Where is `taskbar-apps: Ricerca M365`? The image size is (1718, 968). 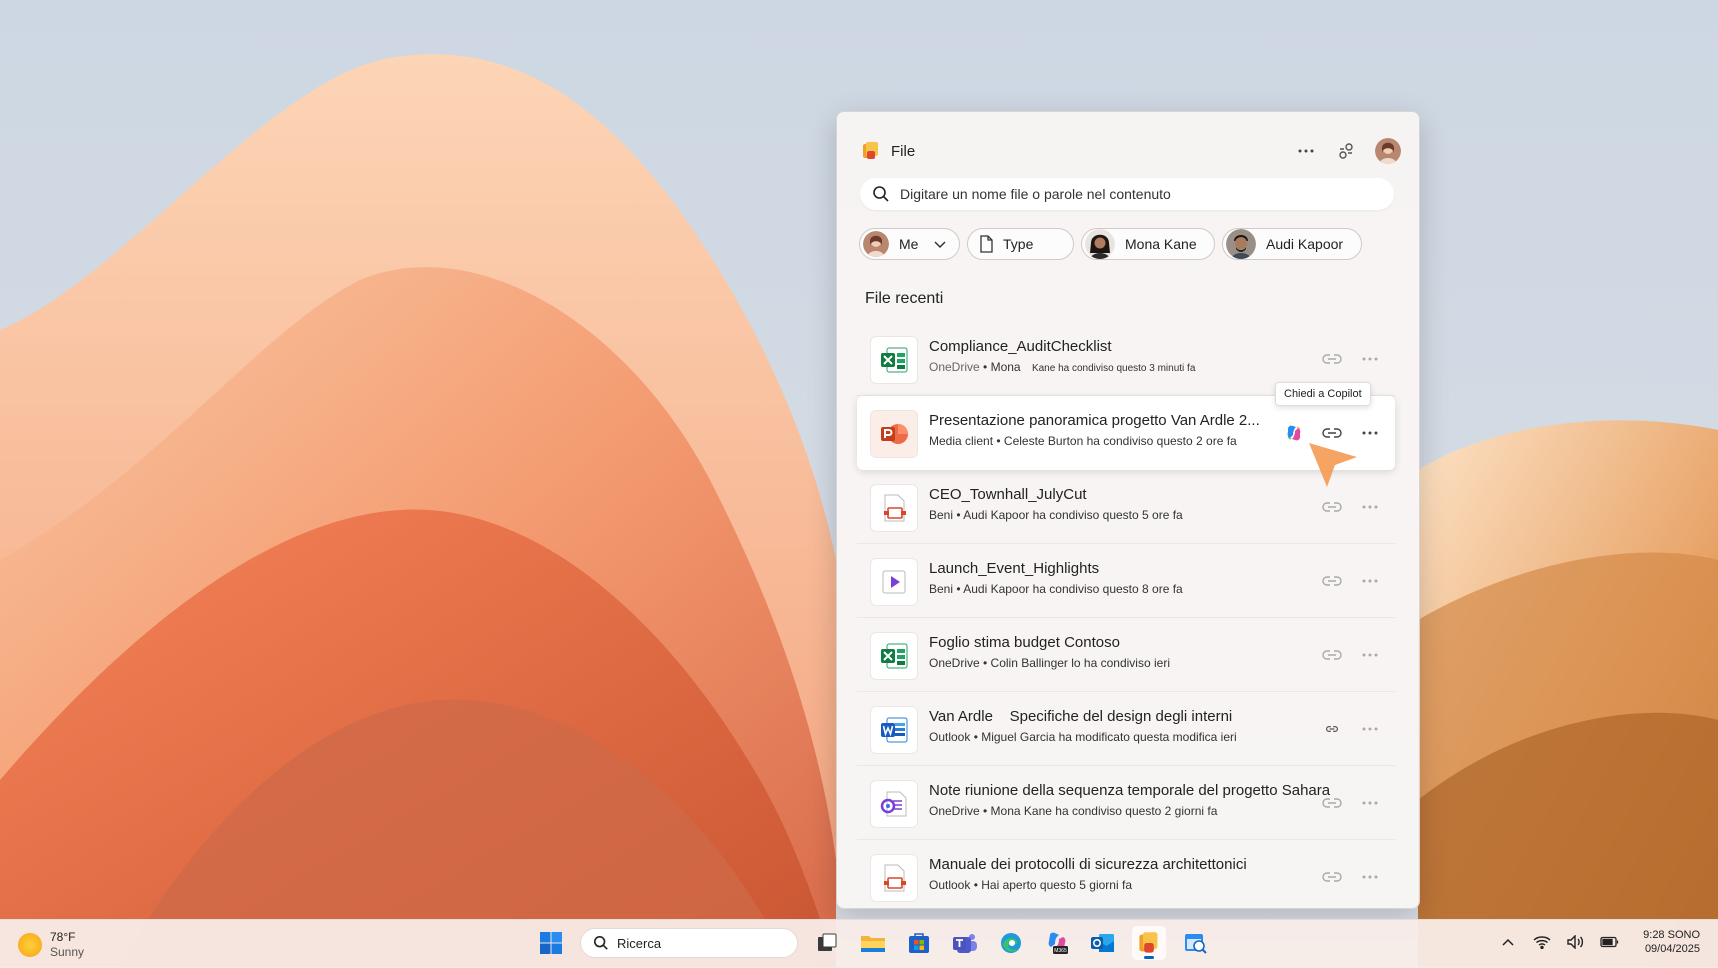 taskbar-apps: Ricerca M365 is located at coordinates (873, 943).